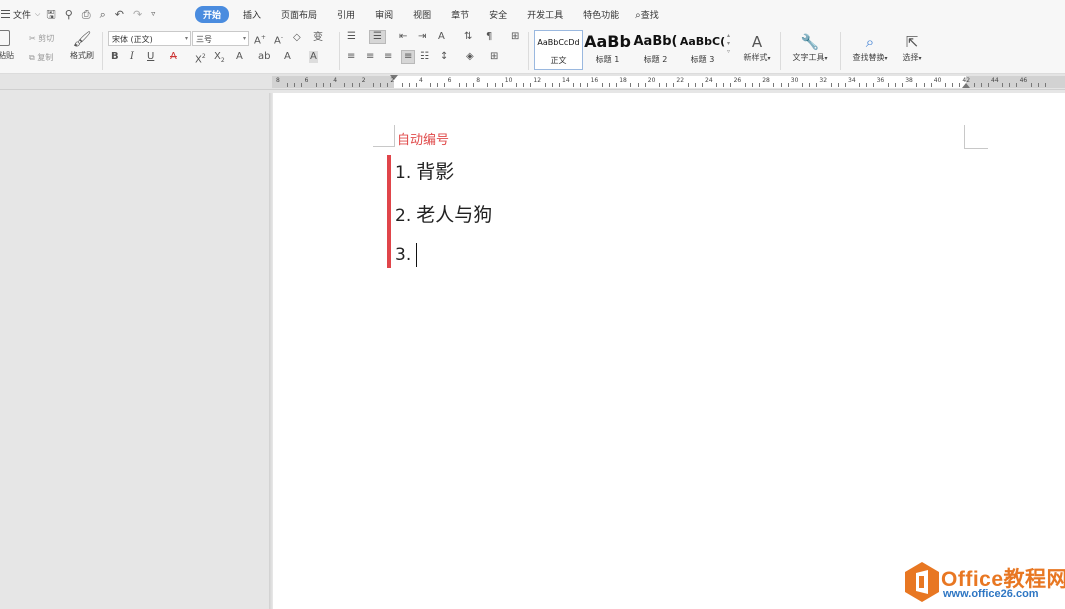  Describe the element at coordinates (7, 55) in the screenshot. I see `paste-label: 粘贴` at that location.